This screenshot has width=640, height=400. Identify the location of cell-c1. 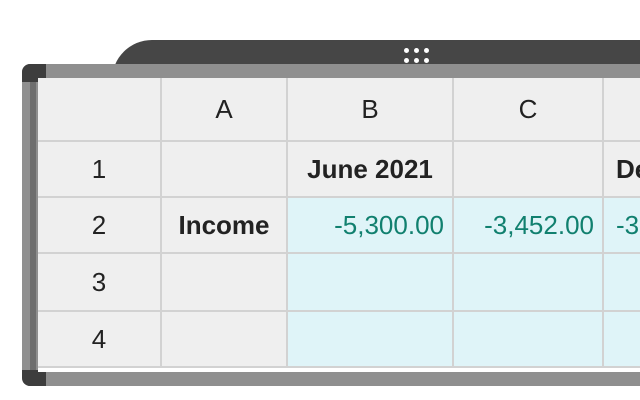
(529, 170).